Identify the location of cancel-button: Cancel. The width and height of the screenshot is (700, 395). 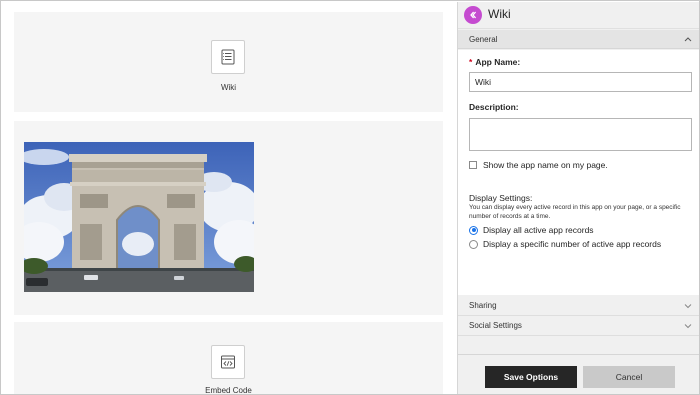
(629, 377).